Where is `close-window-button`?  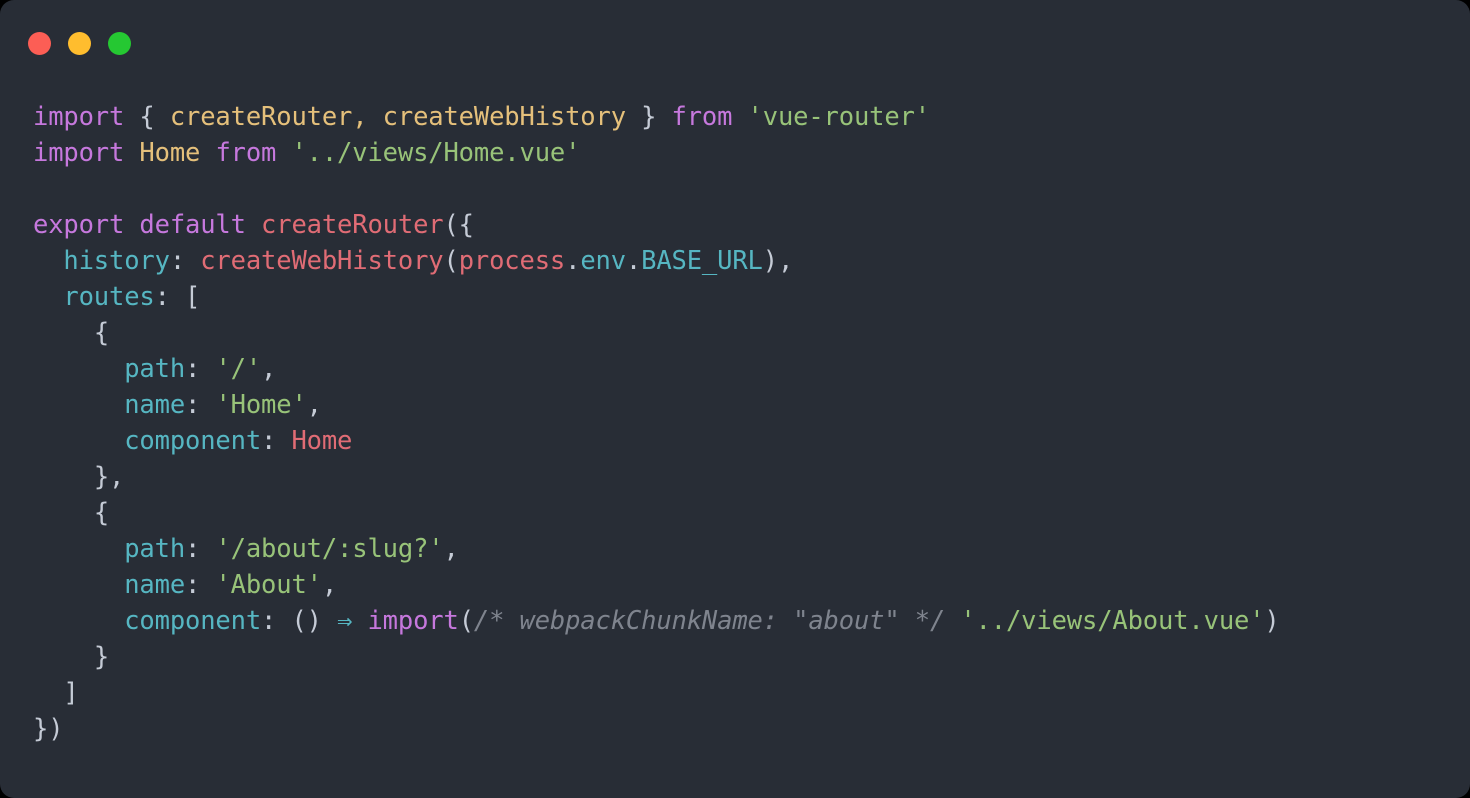
close-window-button is located at coordinates (39, 43).